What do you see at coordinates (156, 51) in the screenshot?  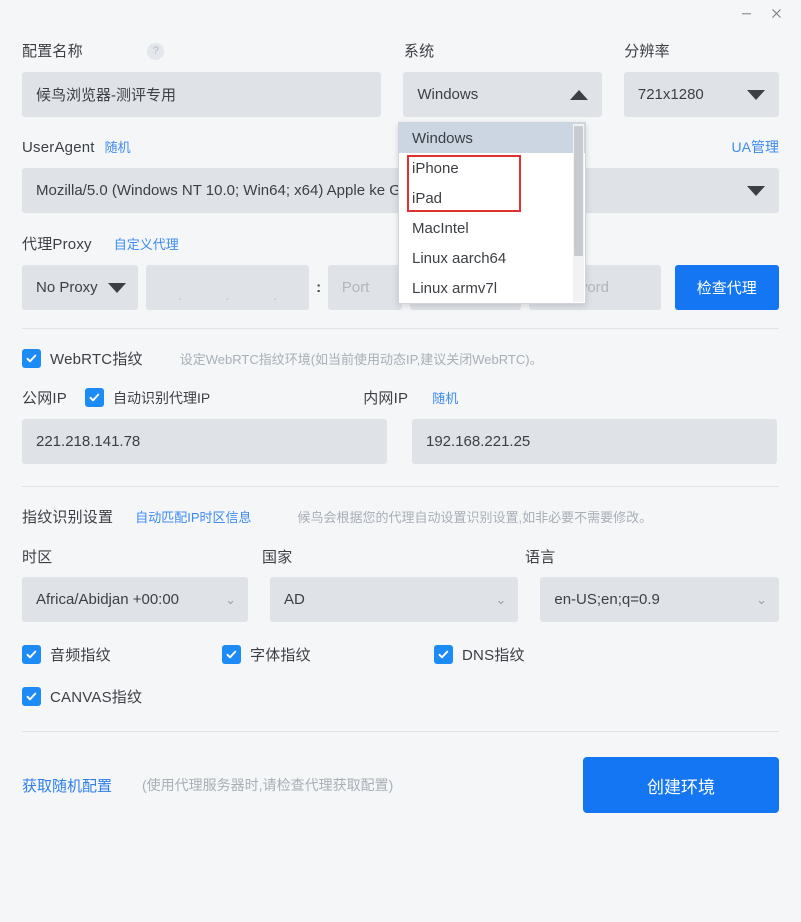 I see `question-circle-icon: ?` at bounding box center [156, 51].